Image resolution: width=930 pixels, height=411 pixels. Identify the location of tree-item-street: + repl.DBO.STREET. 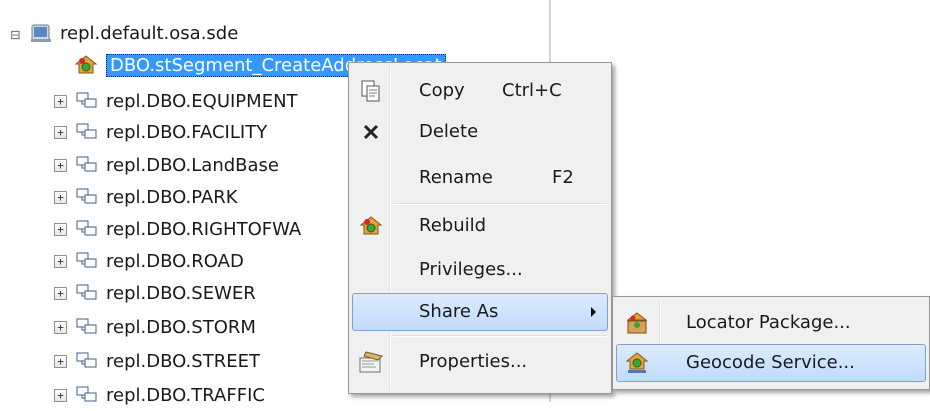
(157, 361).